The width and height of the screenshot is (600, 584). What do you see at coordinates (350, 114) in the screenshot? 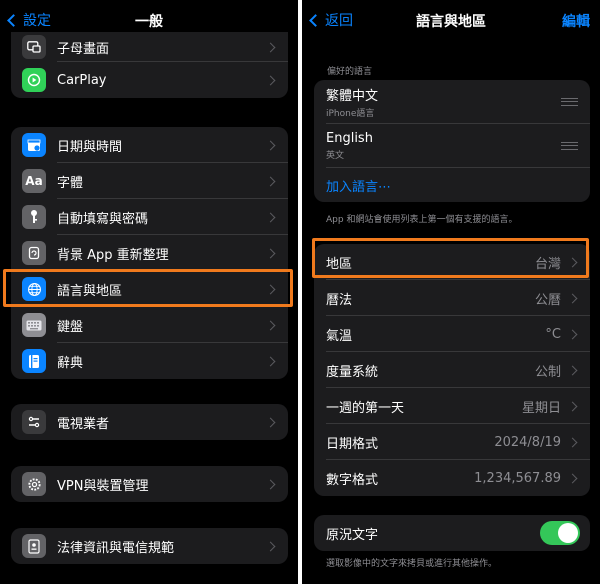
I see `language-subtitle: iPhone語言` at bounding box center [350, 114].